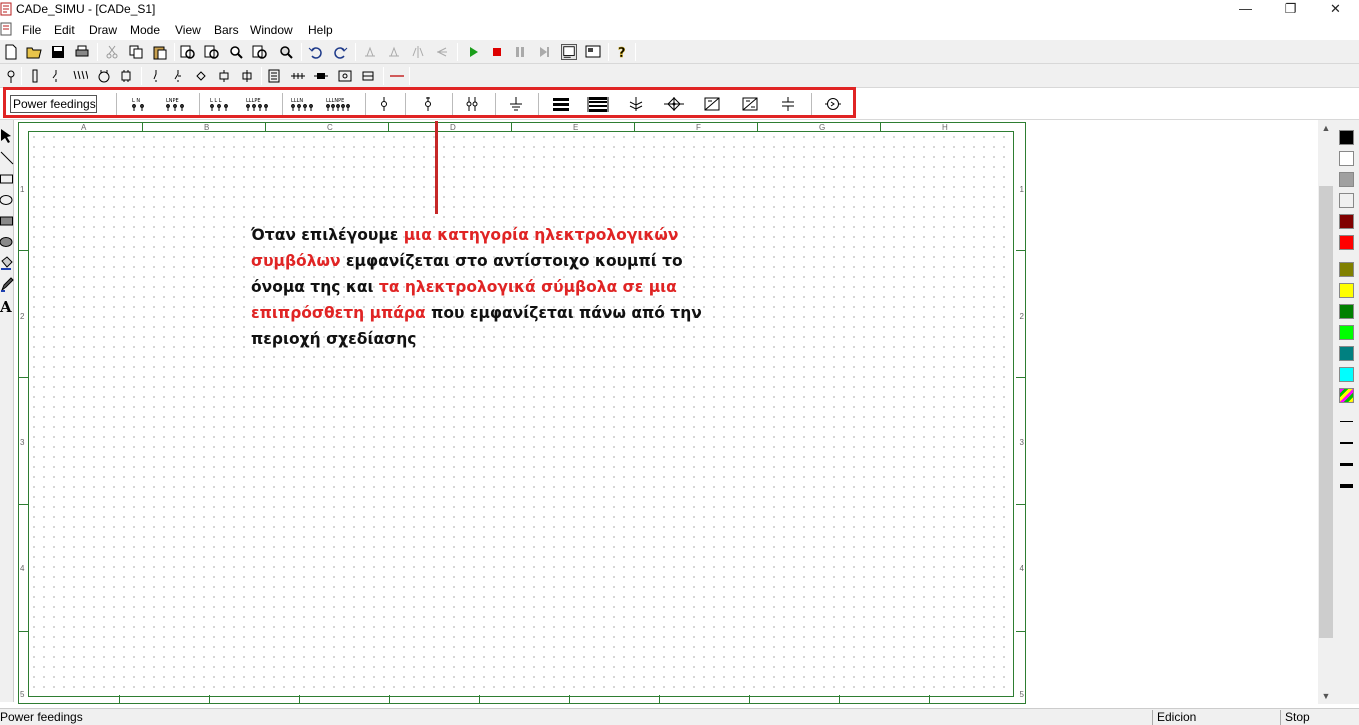 This screenshot has width=1359, height=725. Describe the element at coordinates (679, 716) in the screenshot. I see `status-bar: Power feedings Edicion Stop` at that location.